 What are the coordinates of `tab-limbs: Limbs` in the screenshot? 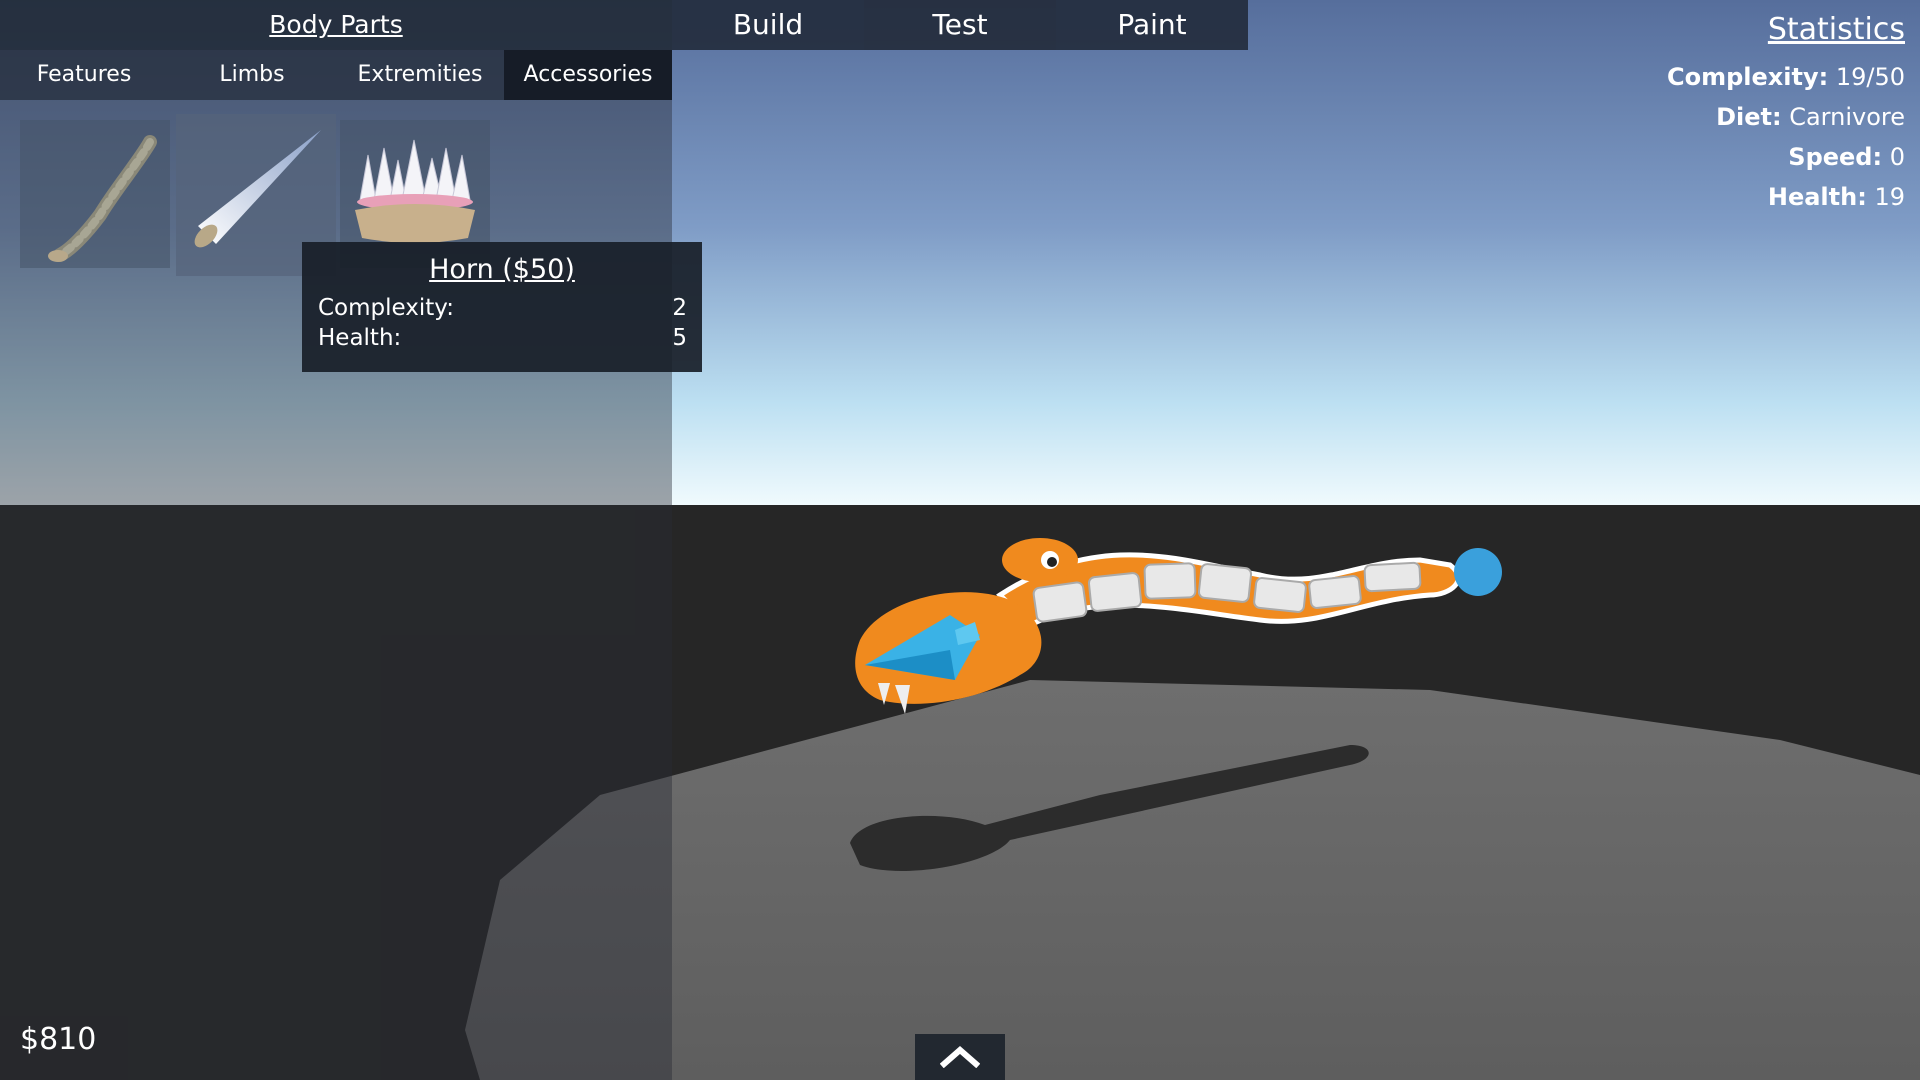 It's located at (252, 75).